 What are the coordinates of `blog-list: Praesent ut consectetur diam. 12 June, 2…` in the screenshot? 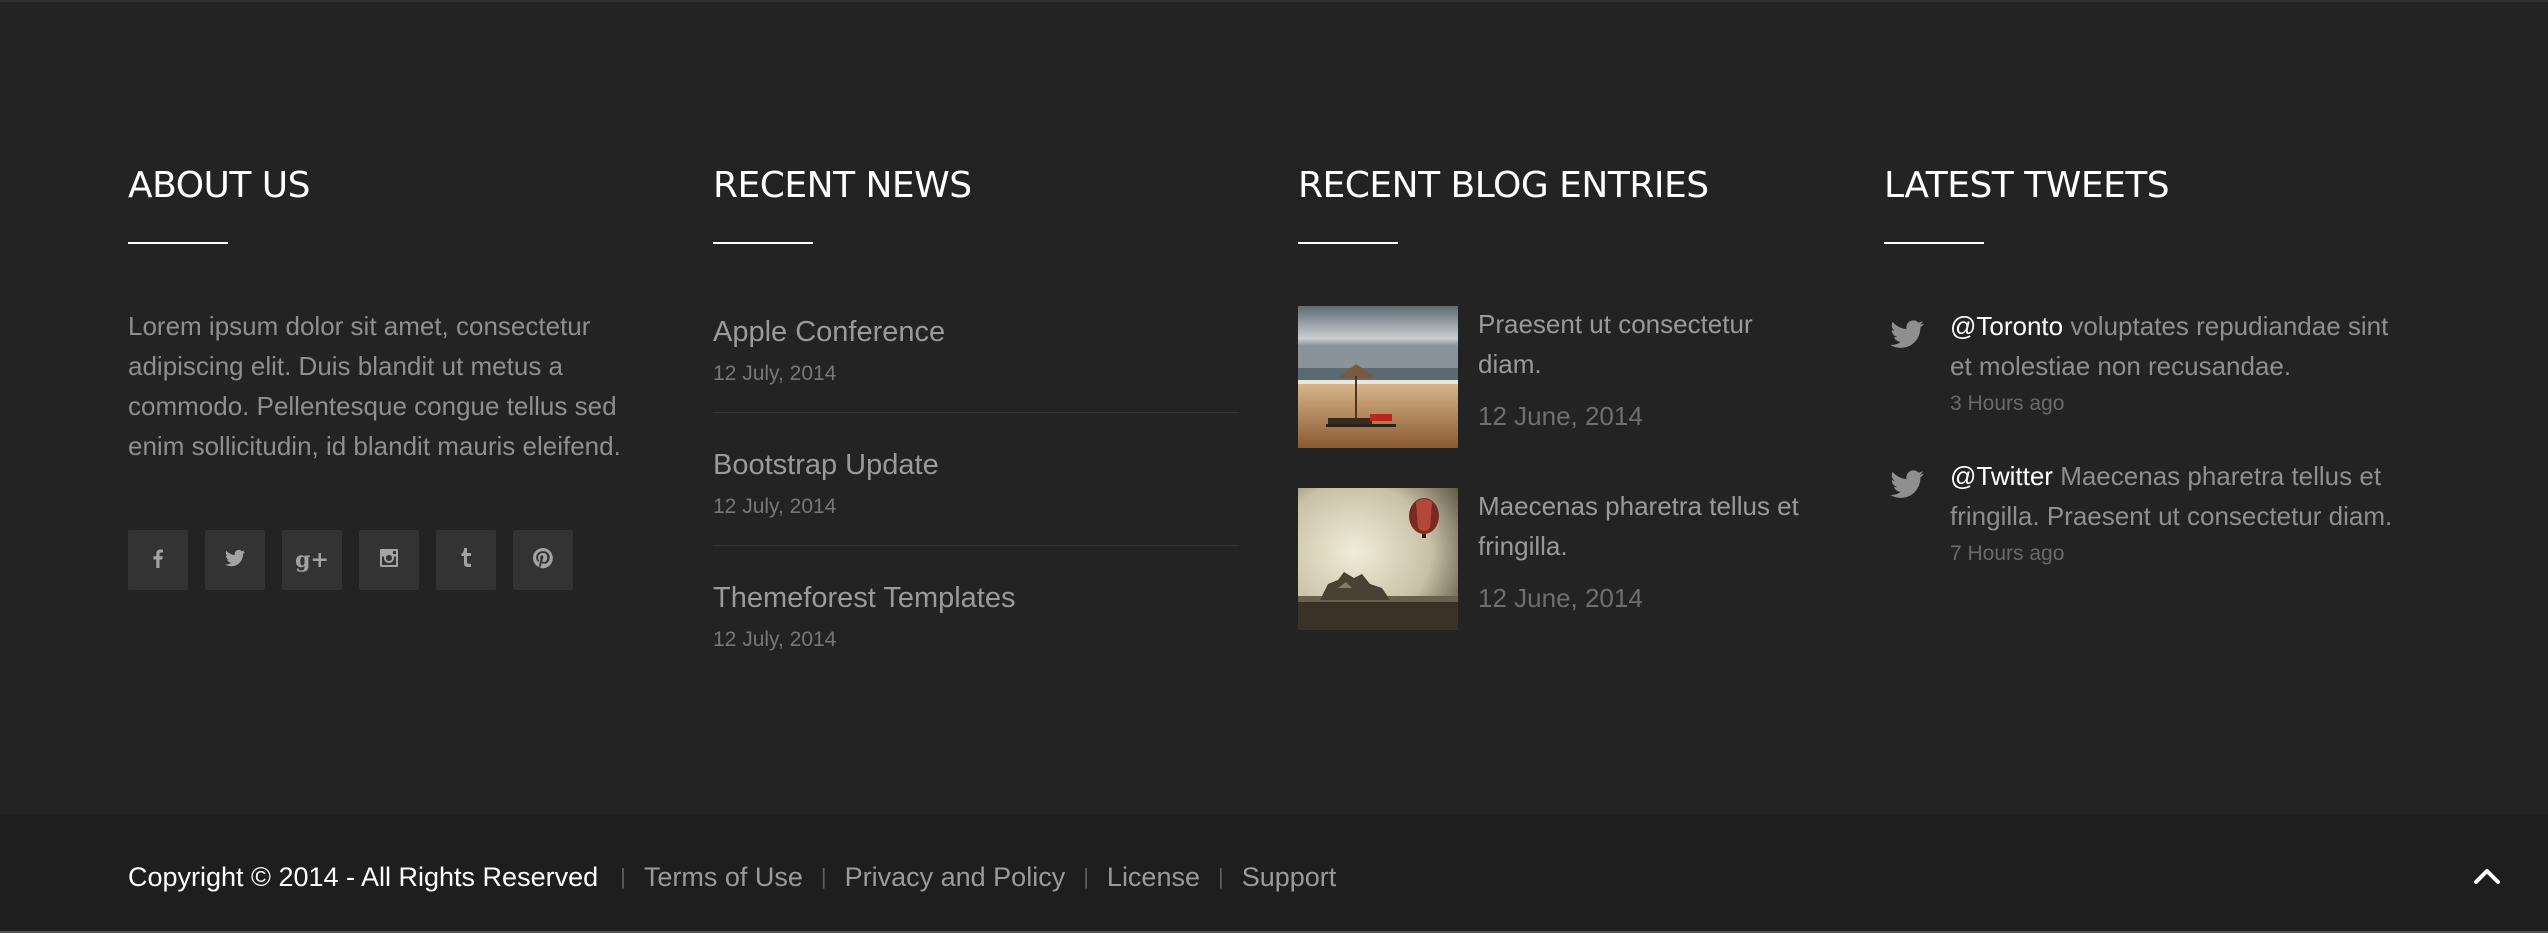 It's located at (1558, 468).